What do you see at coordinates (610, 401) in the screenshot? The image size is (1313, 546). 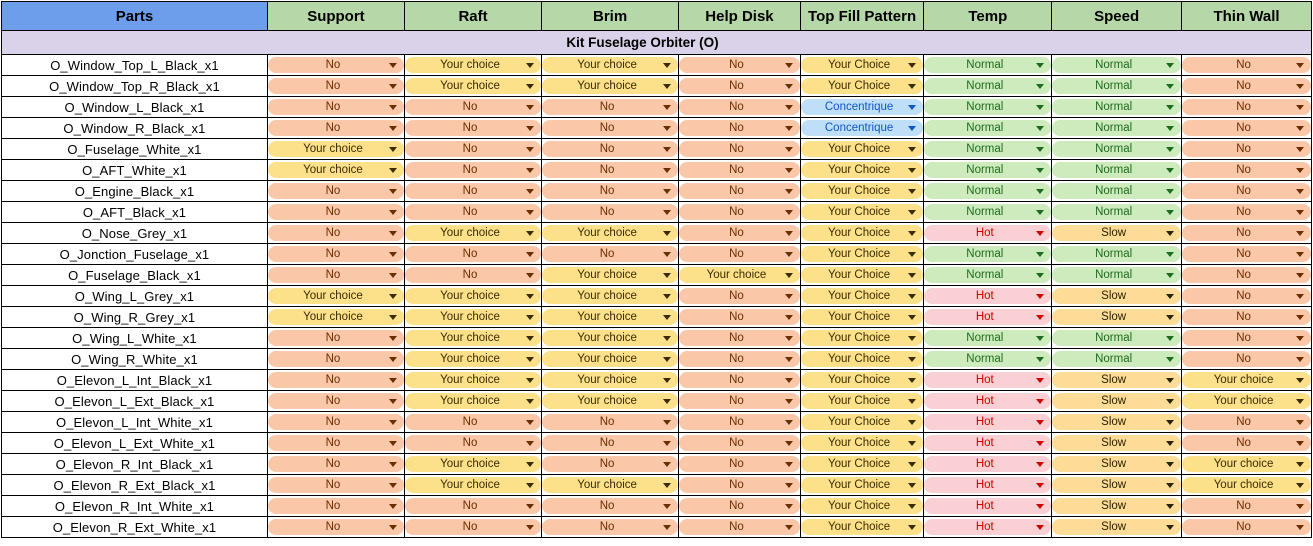 I see `dropdown-brim: Your choice` at bounding box center [610, 401].